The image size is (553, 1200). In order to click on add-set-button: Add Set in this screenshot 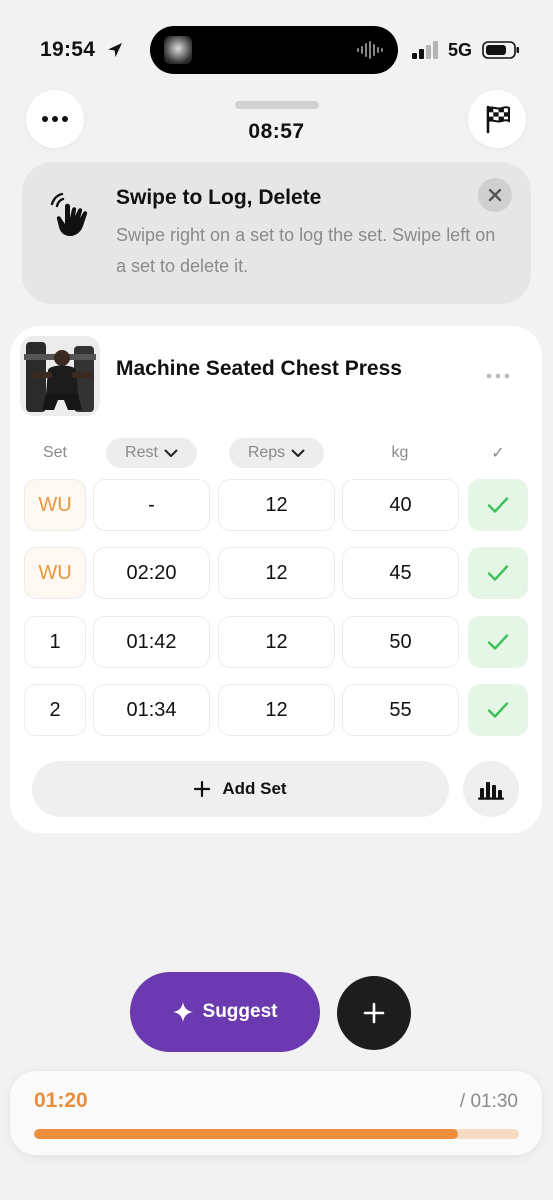, I will do `click(240, 789)`.